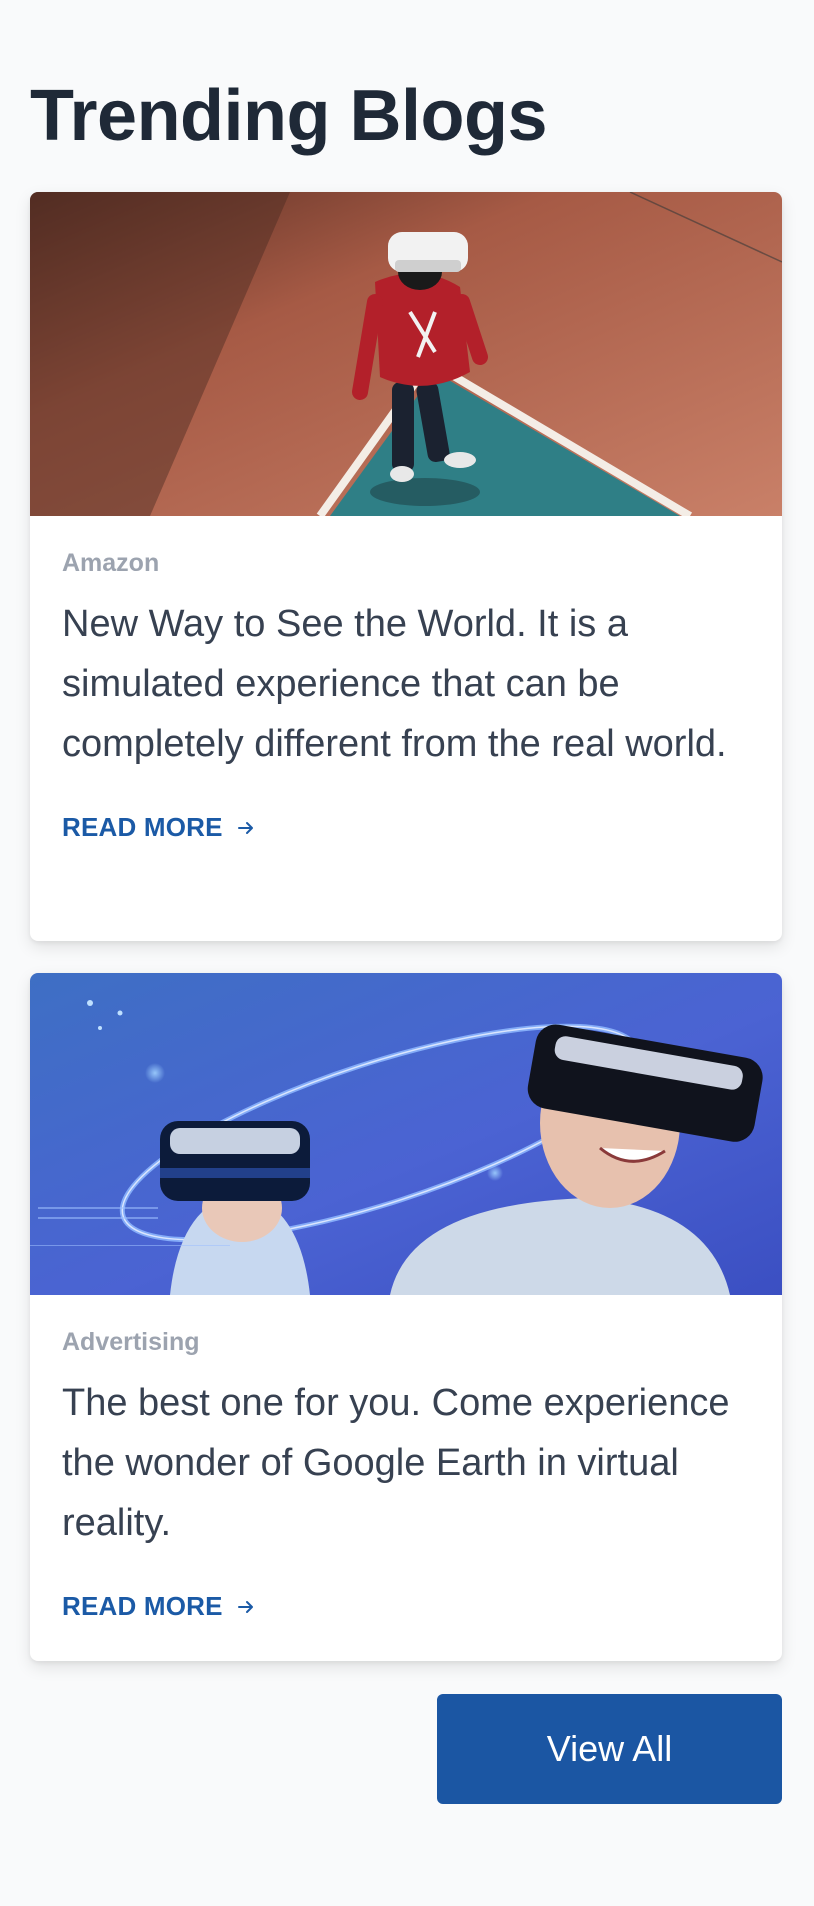 Image resolution: width=814 pixels, height=1906 pixels. Describe the element at coordinates (289, 116) in the screenshot. I see `section-title: Trending Blogs` at that location.